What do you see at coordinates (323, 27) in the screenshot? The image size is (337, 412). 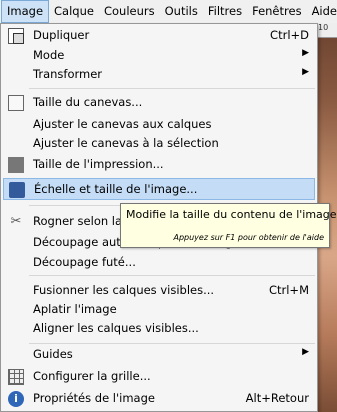 I see `ruler-label: 10` at bounding box center [323, 27].